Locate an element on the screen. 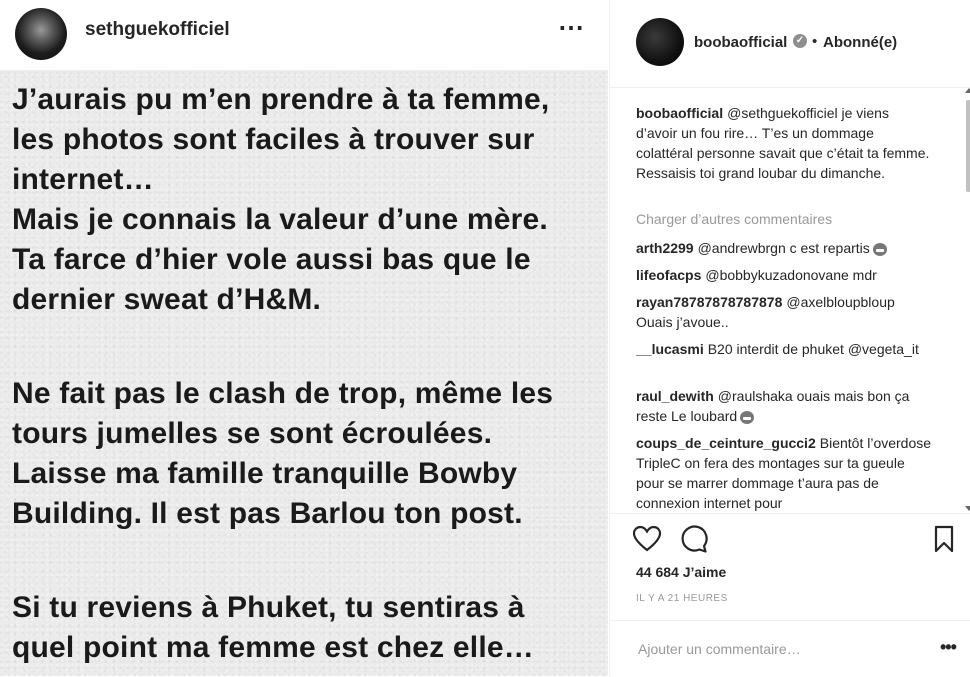 Image resolution: width=970 pixels, height=677 pixels. panel-header: boobaofficial ✓ • Abonné(e) is located at coordinates (790, 44).